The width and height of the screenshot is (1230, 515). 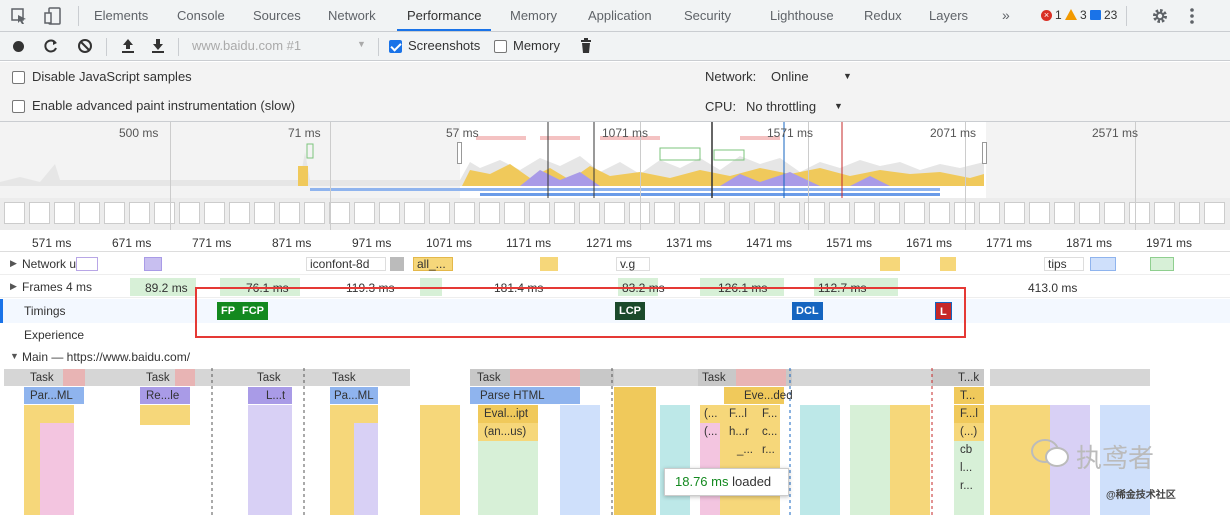 What do you see at coordinates (984, 153) in the screenshot?
I see `selection-right-handle` at bounding box center [984, 153].